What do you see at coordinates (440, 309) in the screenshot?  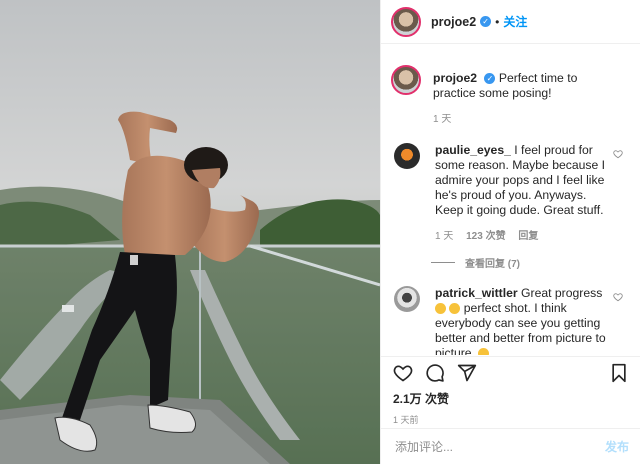 I see `sunglasses-emoji-icon` at bounding box center [440, 309].